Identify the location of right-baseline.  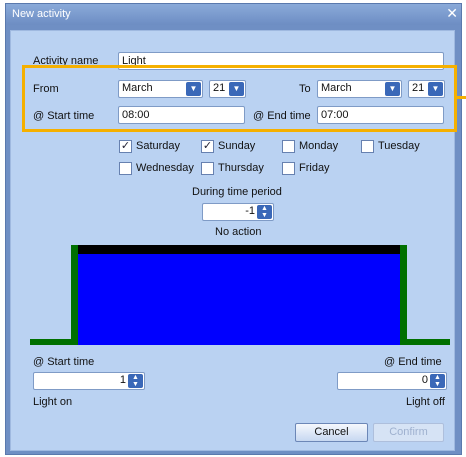
(425, 342).